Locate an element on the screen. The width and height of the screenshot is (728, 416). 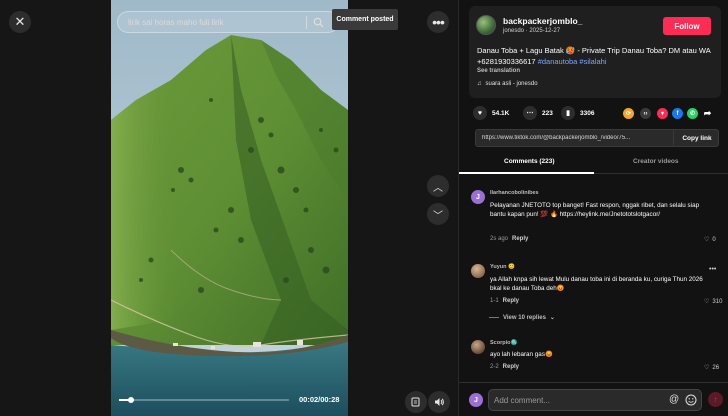
comment-username: llarhancobolinibes is located at coordinates (514, 193).